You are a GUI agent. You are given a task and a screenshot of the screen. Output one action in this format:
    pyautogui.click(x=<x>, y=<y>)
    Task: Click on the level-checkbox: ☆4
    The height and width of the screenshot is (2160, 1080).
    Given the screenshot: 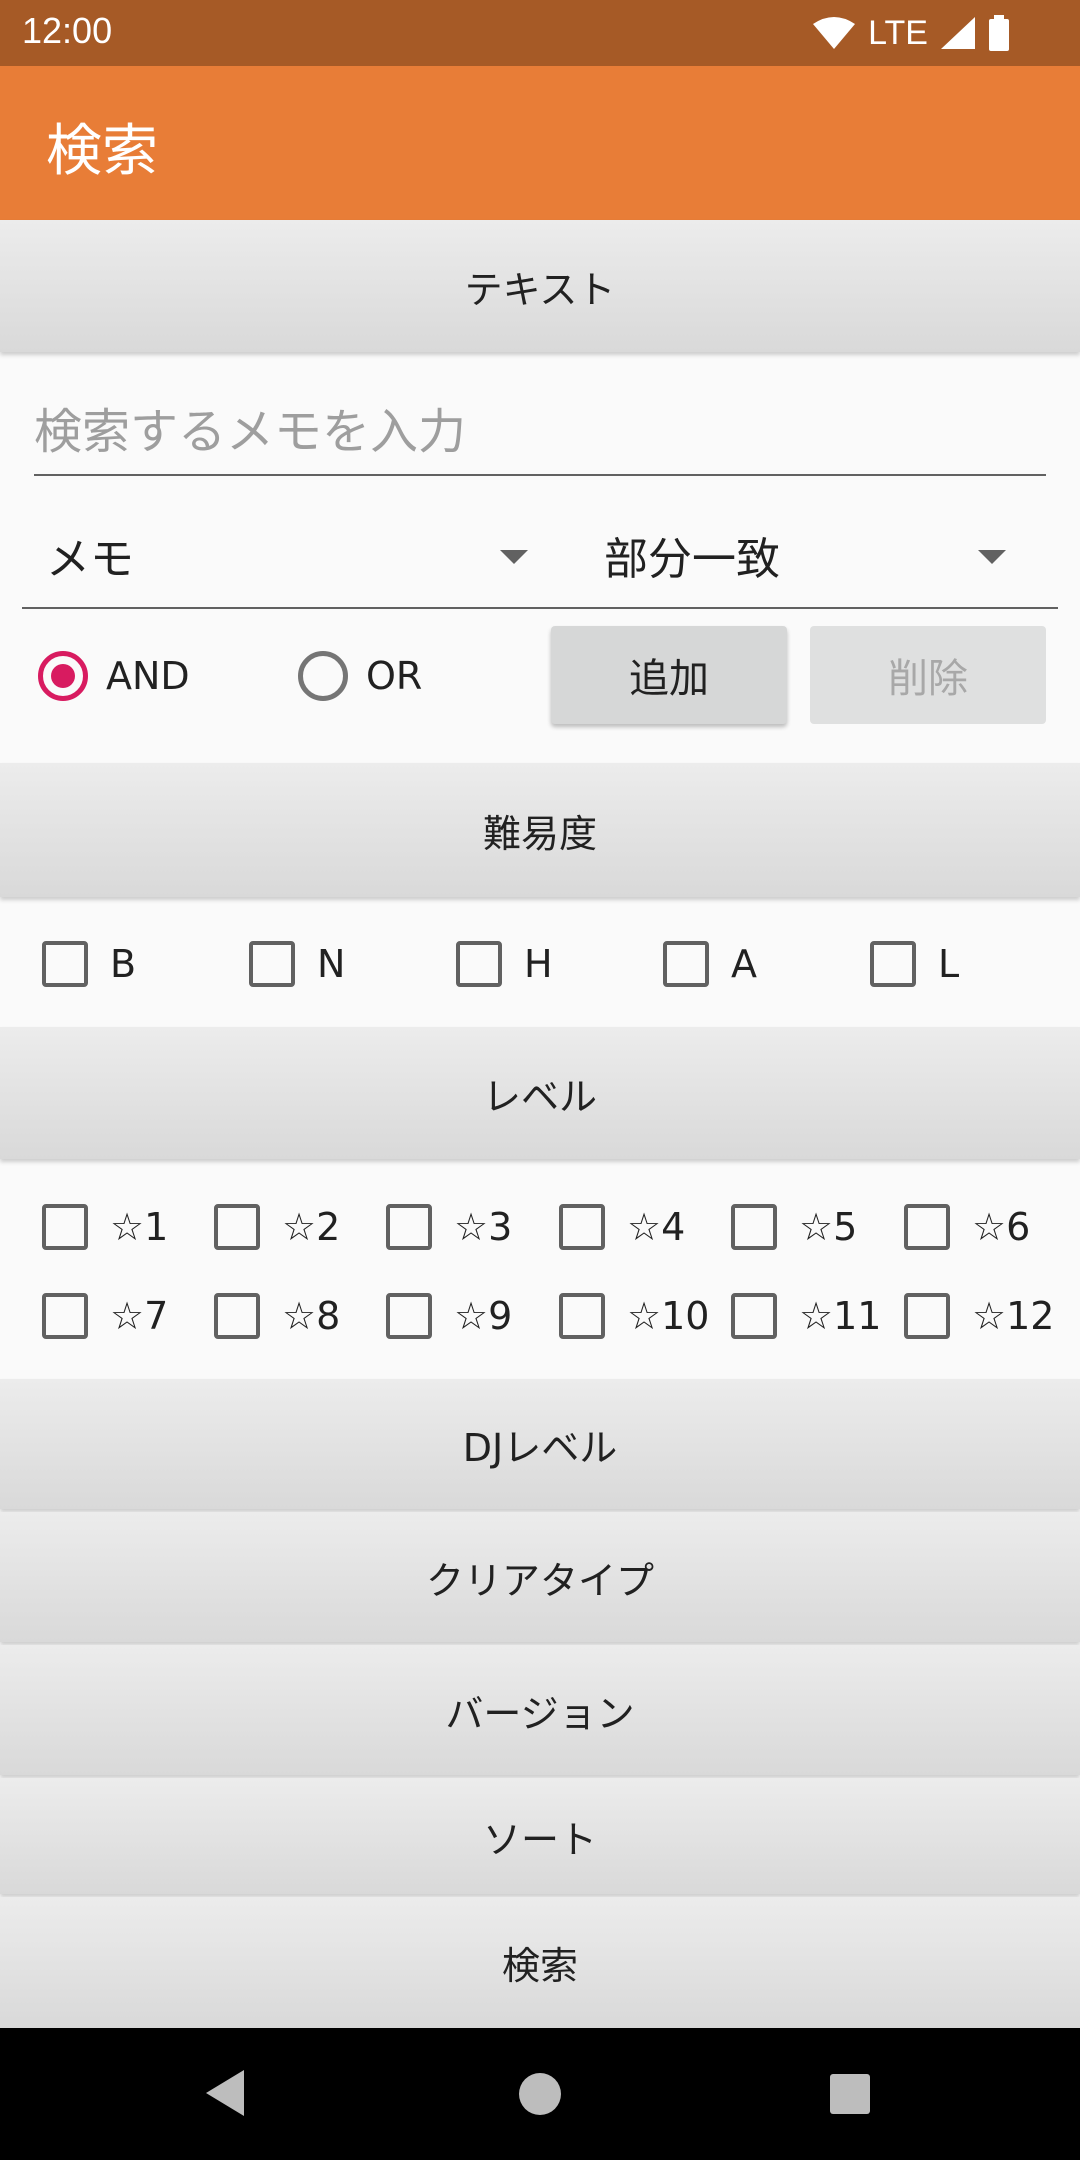 What is the action you would take?
    pyautogui.click(x=622, y=1227)
    